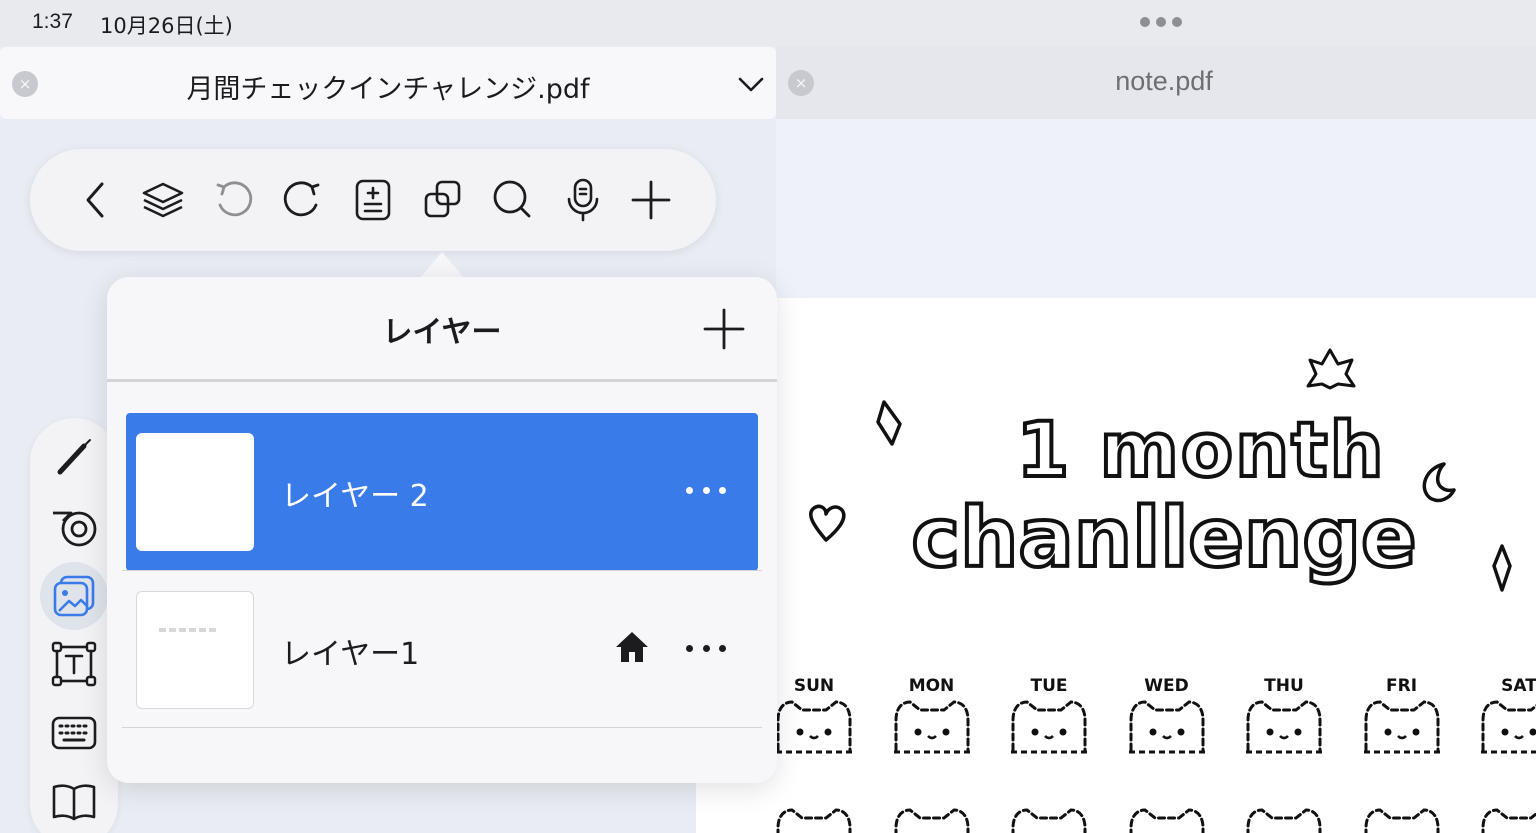 The height and width of the screenshot is (833, 1536). Describe the element at coordinates (651, 200) in the screenshot. I see `plus-icon` at that location.